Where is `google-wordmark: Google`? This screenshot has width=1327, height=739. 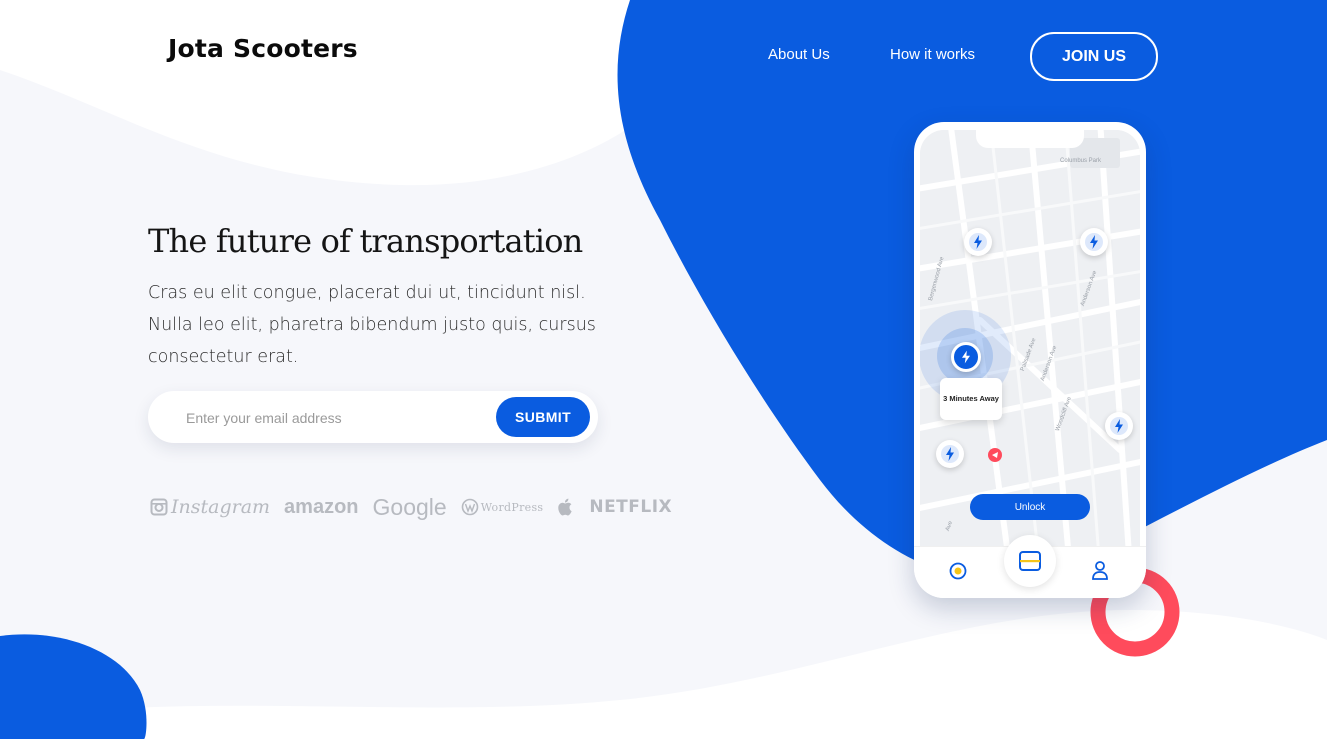
google-wordmark: Google is located at coordinates (409, 506).